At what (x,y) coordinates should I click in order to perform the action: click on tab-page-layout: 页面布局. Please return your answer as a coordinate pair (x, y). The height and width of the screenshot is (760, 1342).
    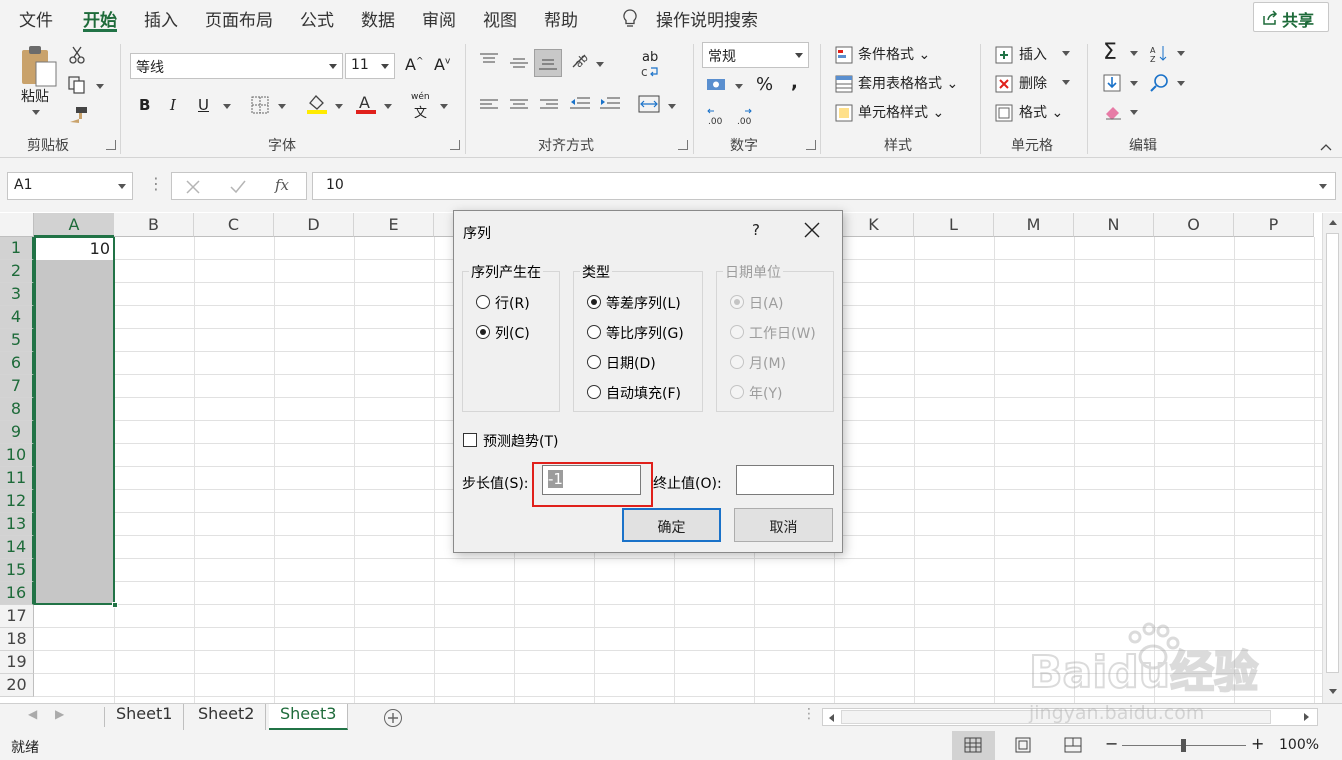
    Looking at the image, I should click on (239, 19).